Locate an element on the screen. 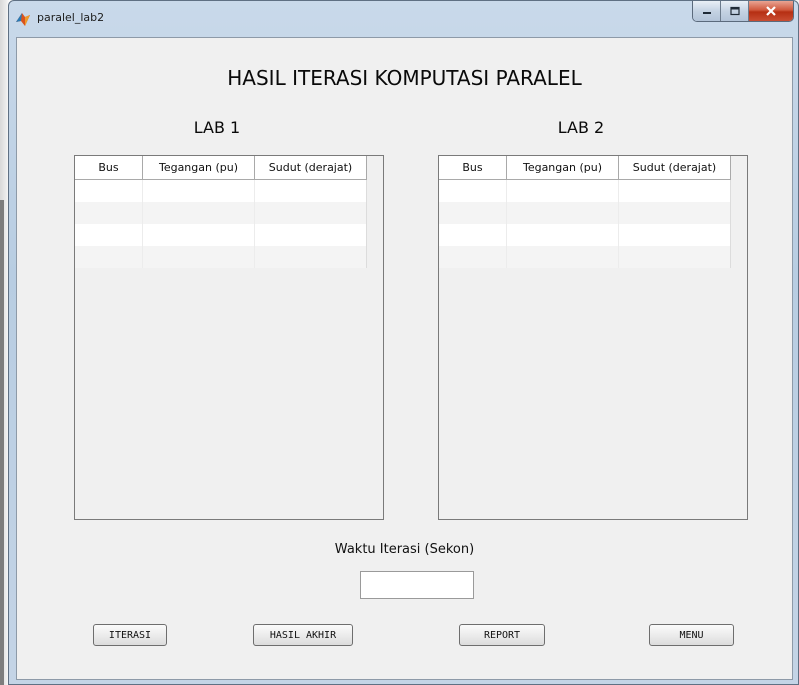 This screenshot has width=799, height=685. title-bar: paralel_lab2 is located at coordinates (403, 19).